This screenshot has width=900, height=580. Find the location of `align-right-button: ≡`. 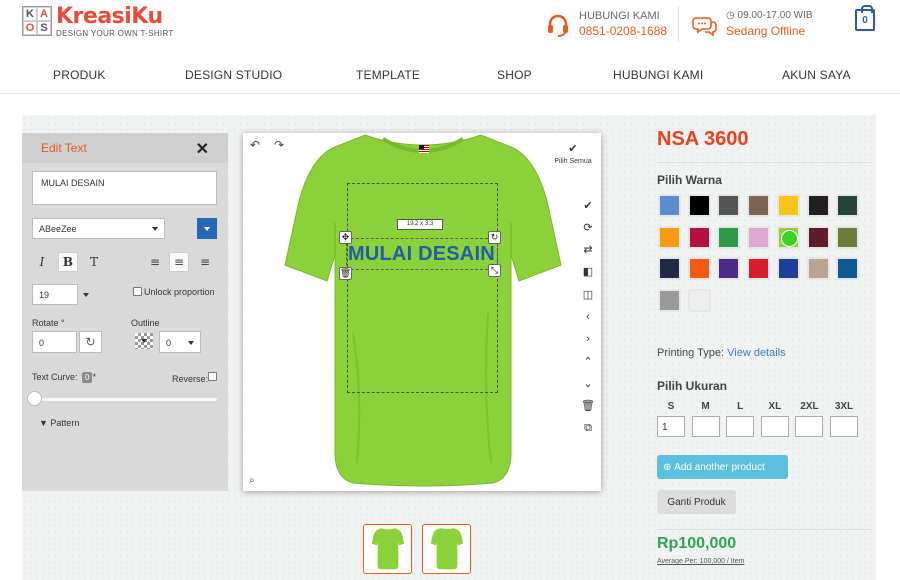

align-right-button: ≡ is located at coordinates (205, 262).